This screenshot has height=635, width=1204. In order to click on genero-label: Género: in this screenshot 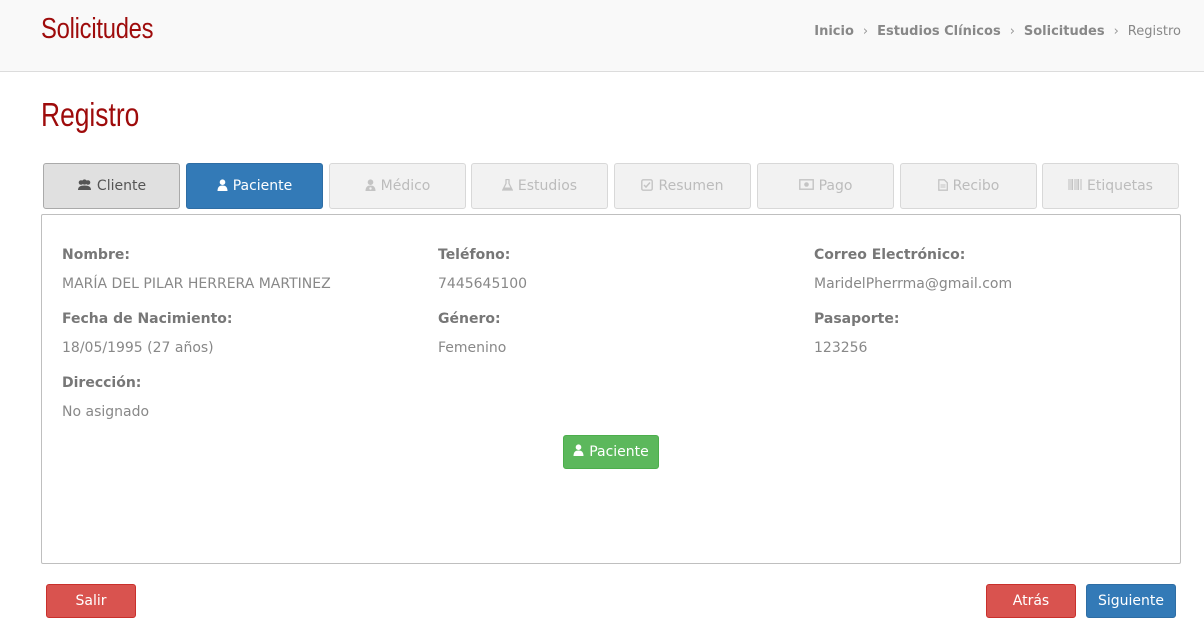, I will do `click(469, 319)`.